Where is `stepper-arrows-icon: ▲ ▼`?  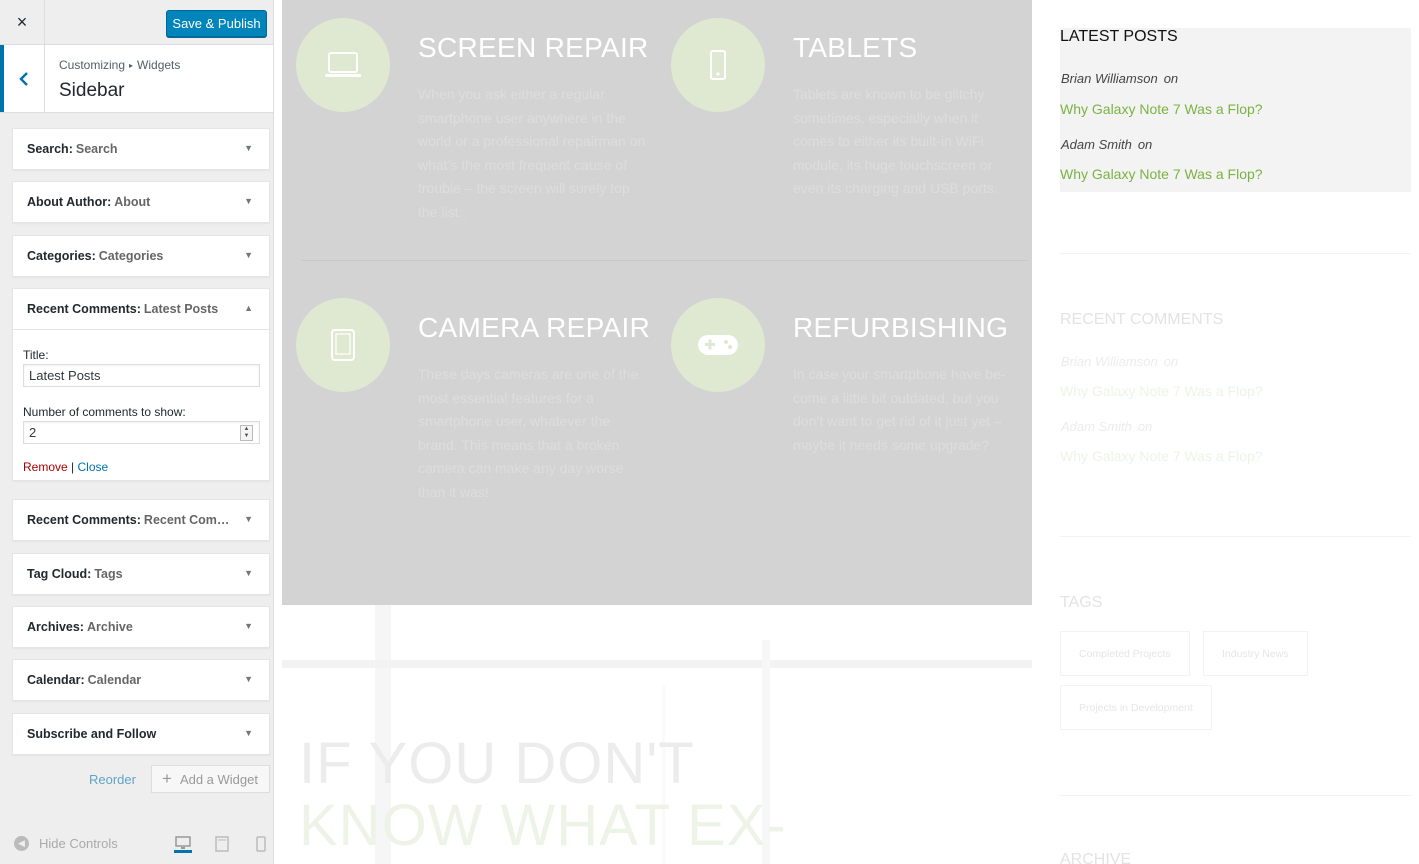
stepper-arrows-icon: ▲ ▼ is located at coordinates (246, 433).